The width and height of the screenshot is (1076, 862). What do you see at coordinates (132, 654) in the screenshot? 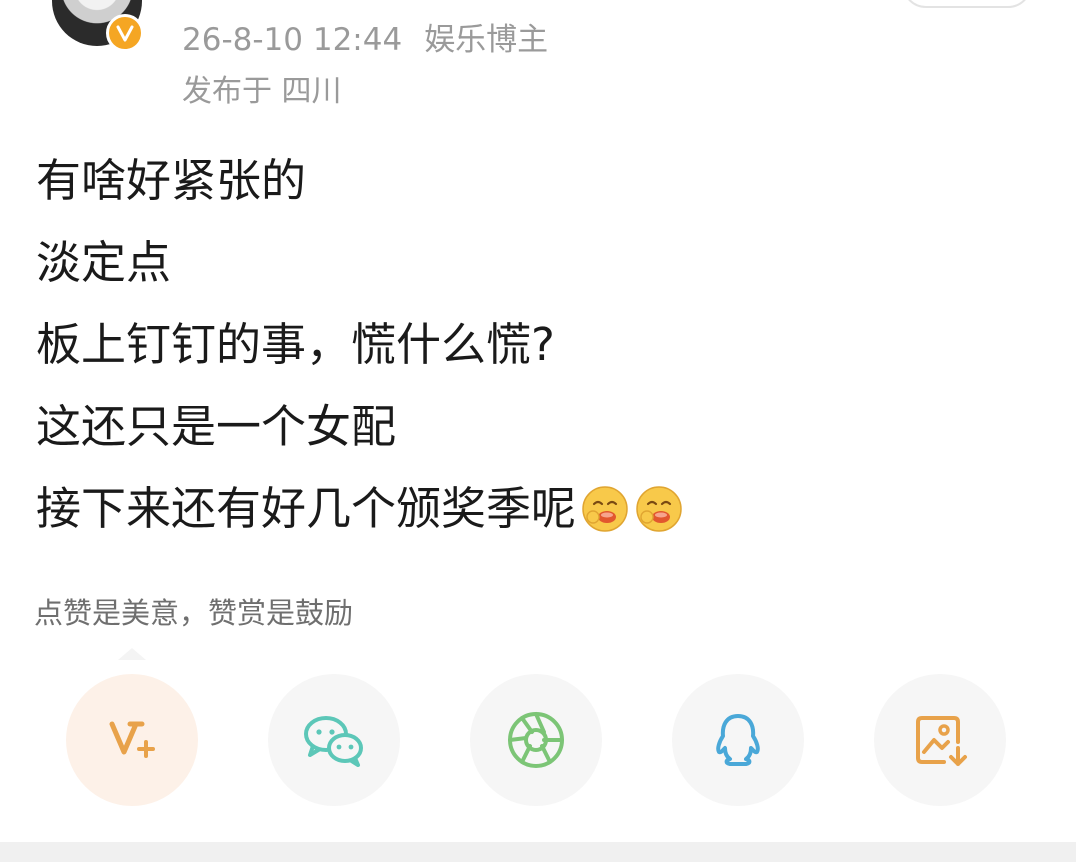
I see `hint-pointer` at bounding box center [132, 654].